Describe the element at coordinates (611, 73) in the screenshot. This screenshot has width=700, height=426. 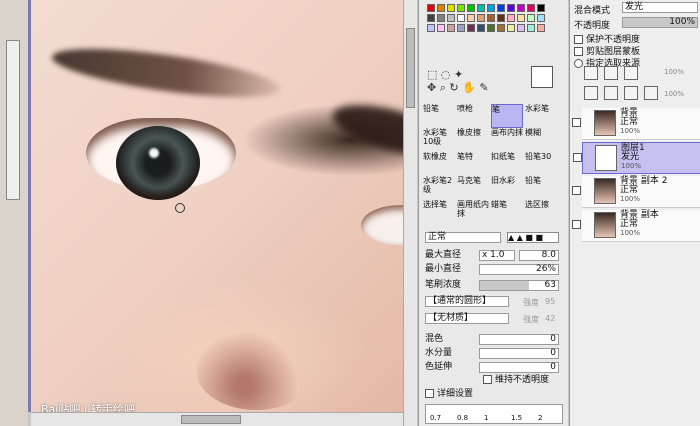
I see `new-linework-layer-icon` at that location.